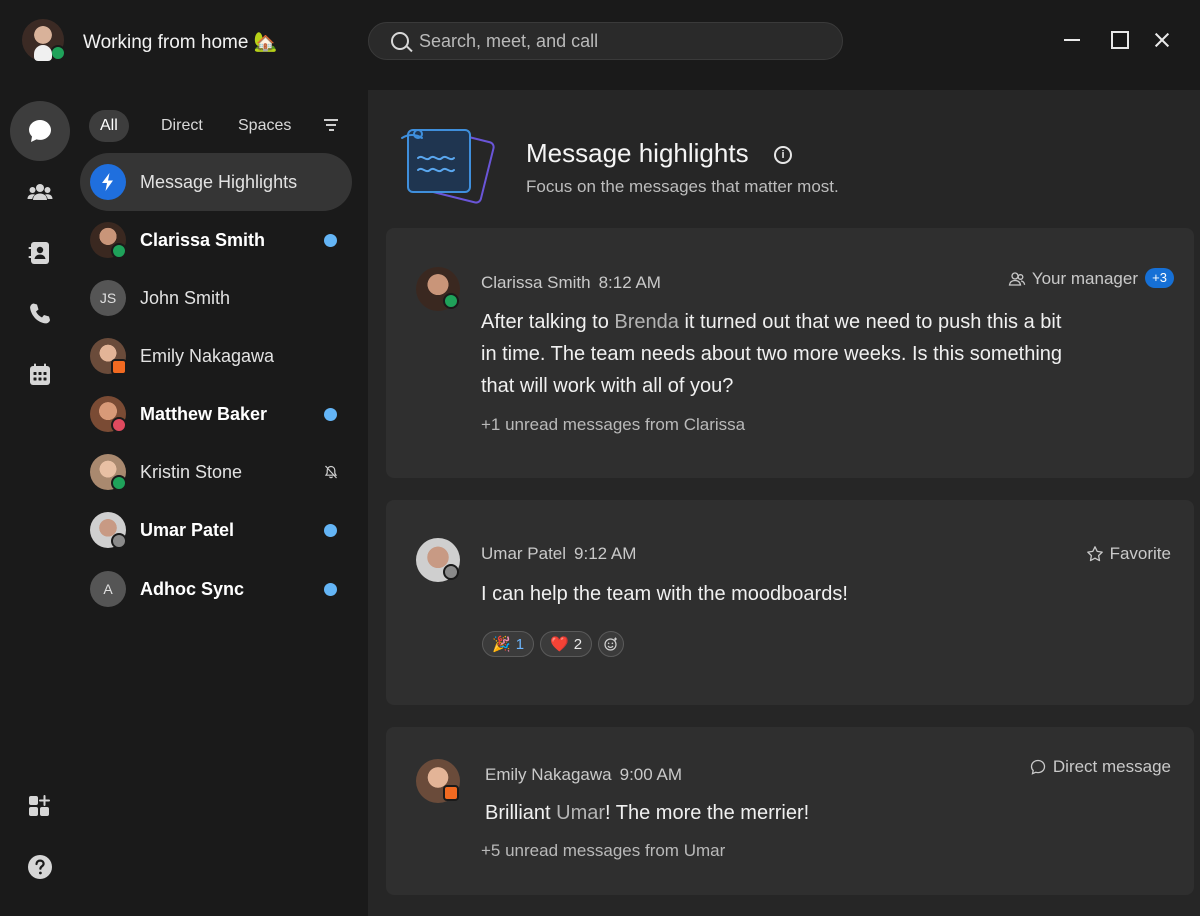 This screenshot has height=916, width=1200. What do you see at coordinates (646, 322) in the screenshot?
I see `mention-link: Brenda` at bounding box center [646, 322].